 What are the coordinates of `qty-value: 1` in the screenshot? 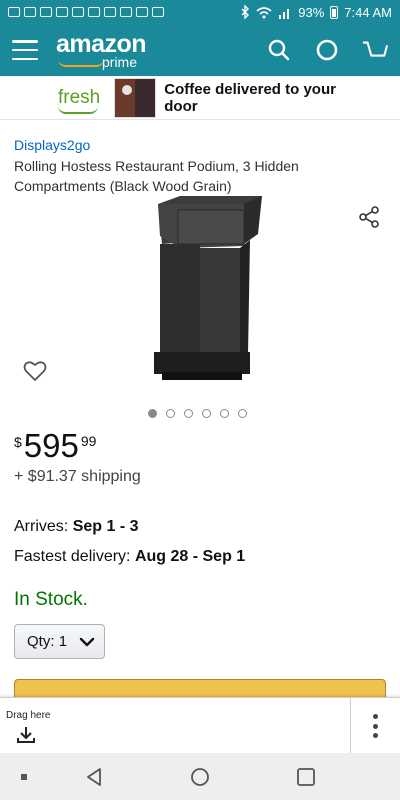 It's located at (63, 641).